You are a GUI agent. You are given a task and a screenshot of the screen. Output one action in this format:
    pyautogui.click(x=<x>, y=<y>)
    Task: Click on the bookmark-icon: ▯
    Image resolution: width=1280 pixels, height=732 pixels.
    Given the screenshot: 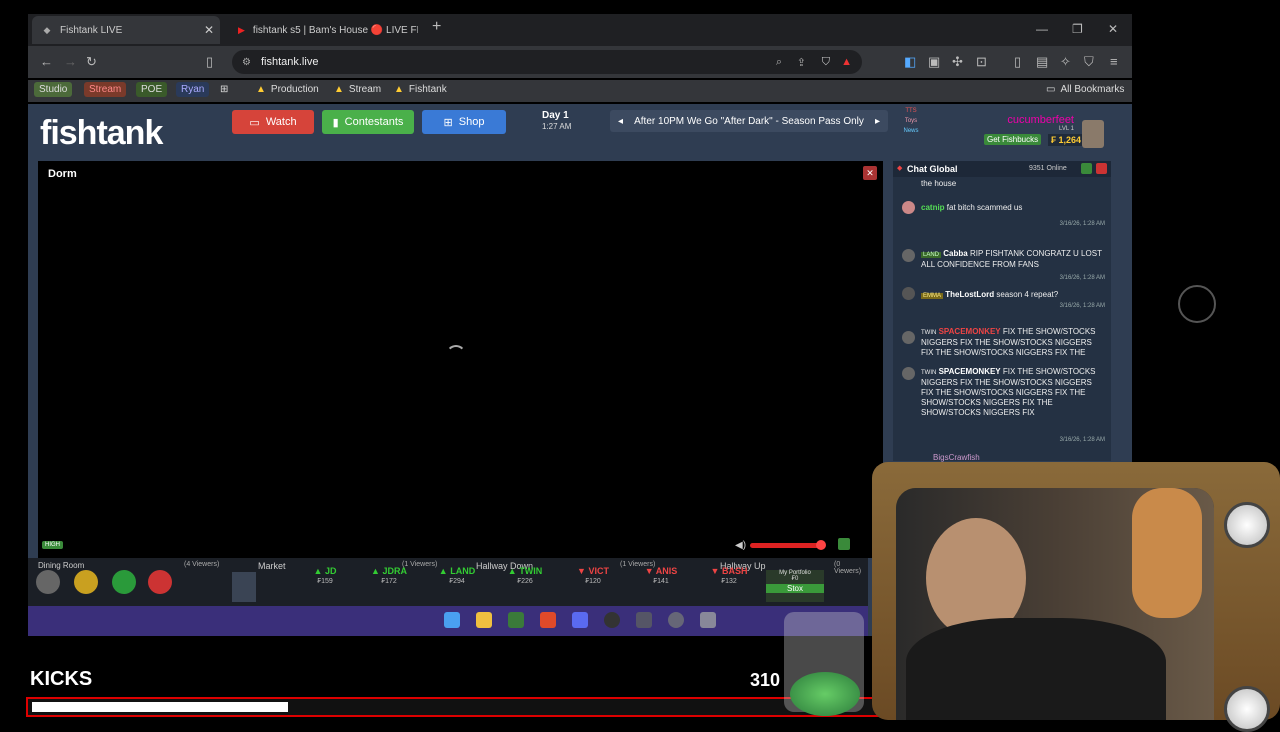 What is the action you would take?
    pyautogui.click(x=209, y=62)
    